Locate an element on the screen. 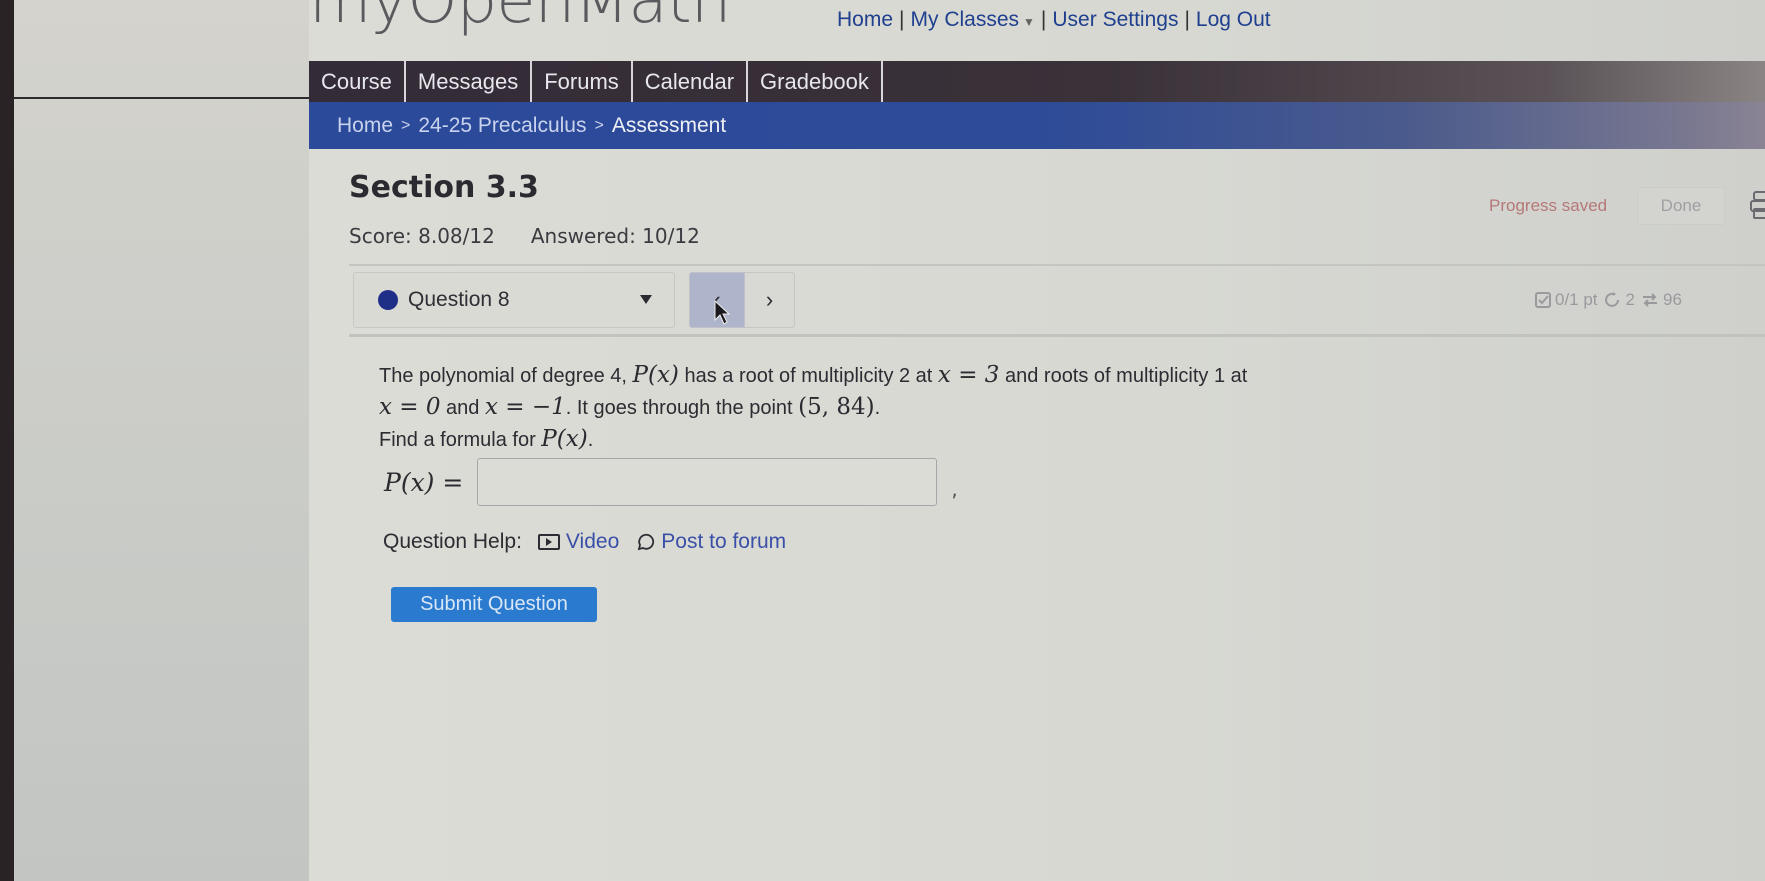  shuffle-icon is located at coordinates (1650, 300).